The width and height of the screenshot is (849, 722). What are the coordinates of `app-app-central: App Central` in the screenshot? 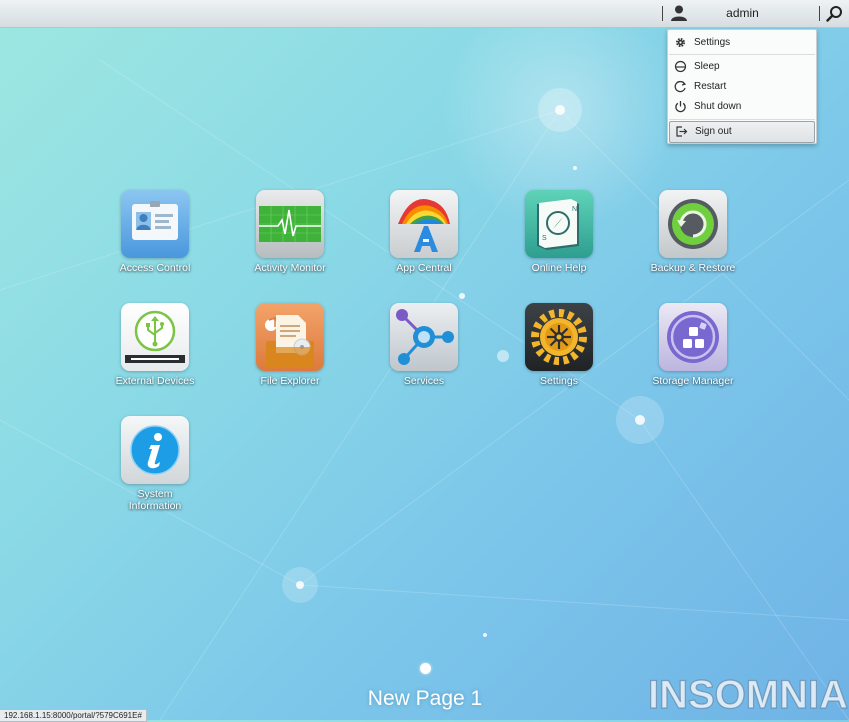 It's located at (424, 232).